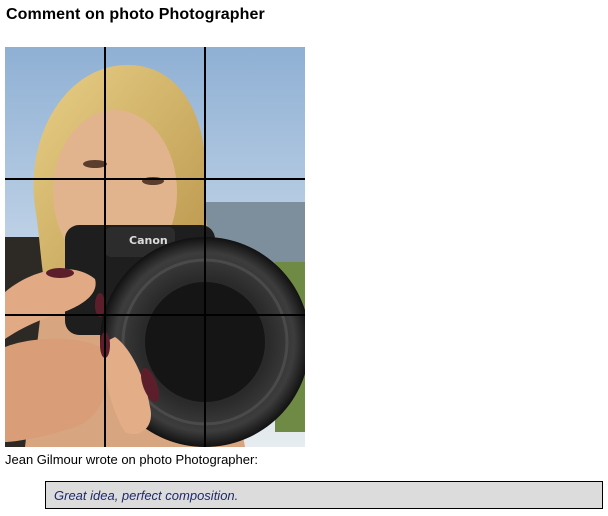  What do you see at coordinates (135, 14) in the screenshot?
I see `page-title: Comment on photo Photographer` at bounding box center [135, 14].